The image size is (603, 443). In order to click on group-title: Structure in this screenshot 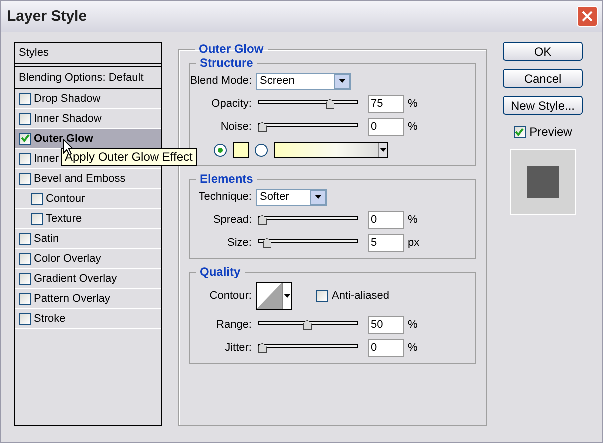, I will do `click(226, 63)`.